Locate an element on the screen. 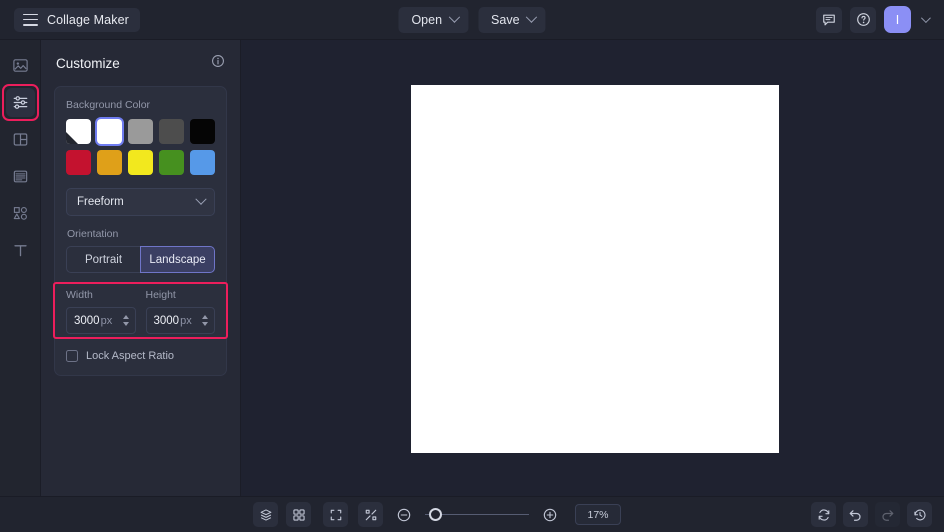 Image resolution: width=944 pixels, height=532 pixels. image-icon is located at coordinates (20, 65).